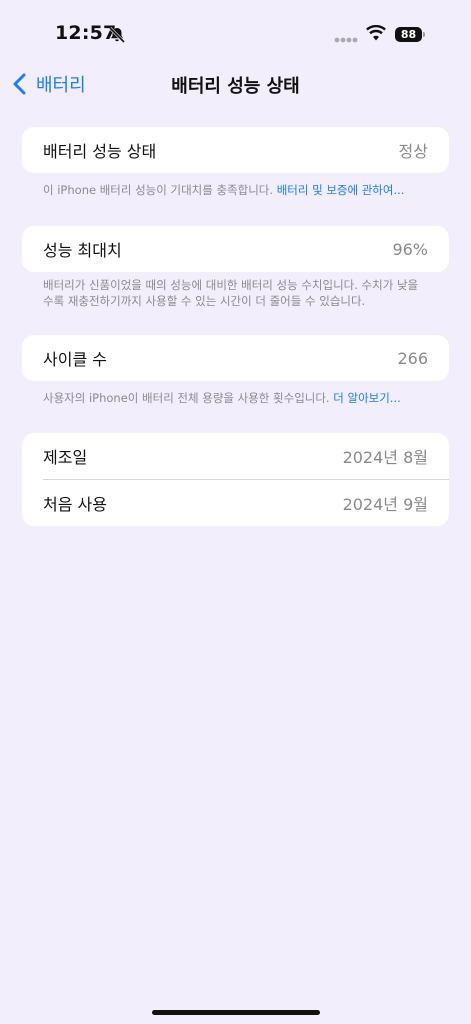 The width and height of the screenshot is (471, 1024). I want to click on wifi-icon, so click(376, 33).